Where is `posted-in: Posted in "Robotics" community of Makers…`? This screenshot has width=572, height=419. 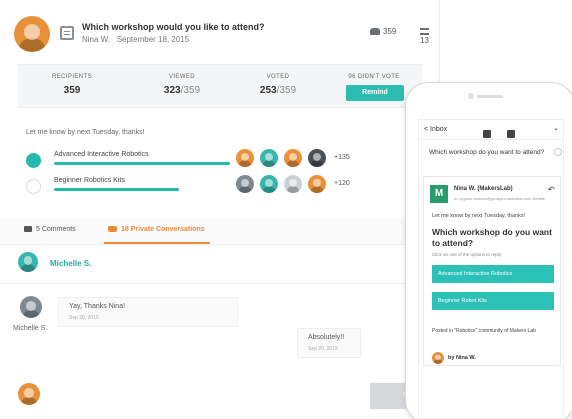 posted-in: Posted in "Robotics" community of Makers… is located at coordinates (484, 331).